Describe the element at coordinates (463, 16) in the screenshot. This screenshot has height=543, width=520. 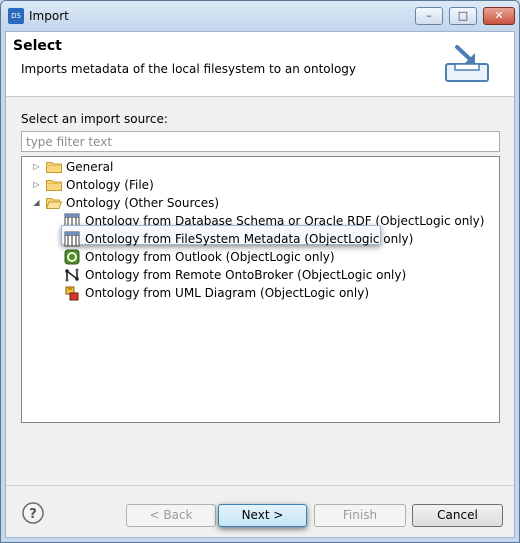
I see `maximize-button: □` at that location.